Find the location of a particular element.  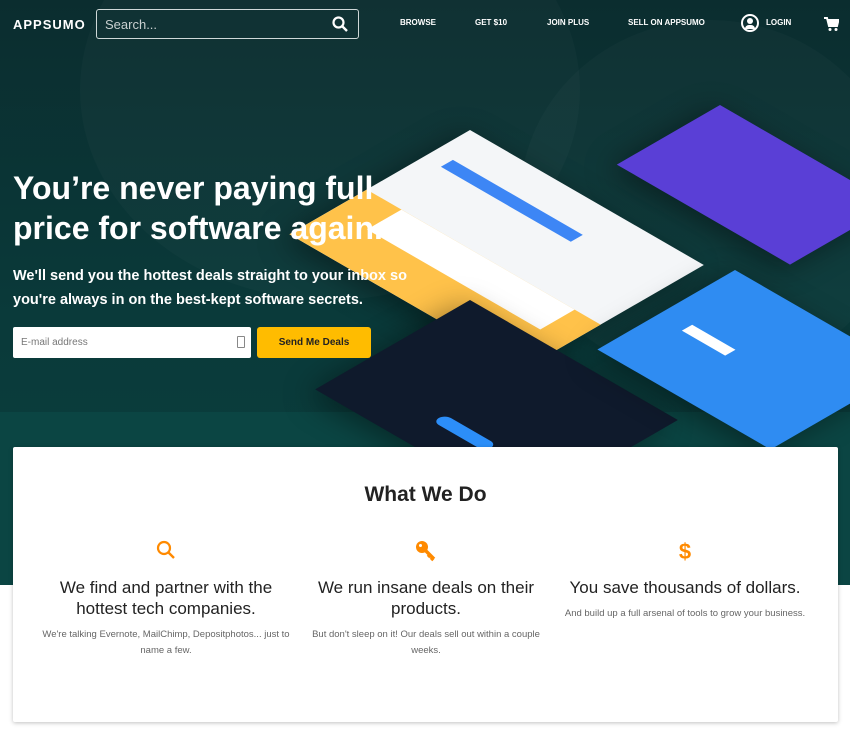

nav-get-10: GET $10 is located at coordinates (491, 22).